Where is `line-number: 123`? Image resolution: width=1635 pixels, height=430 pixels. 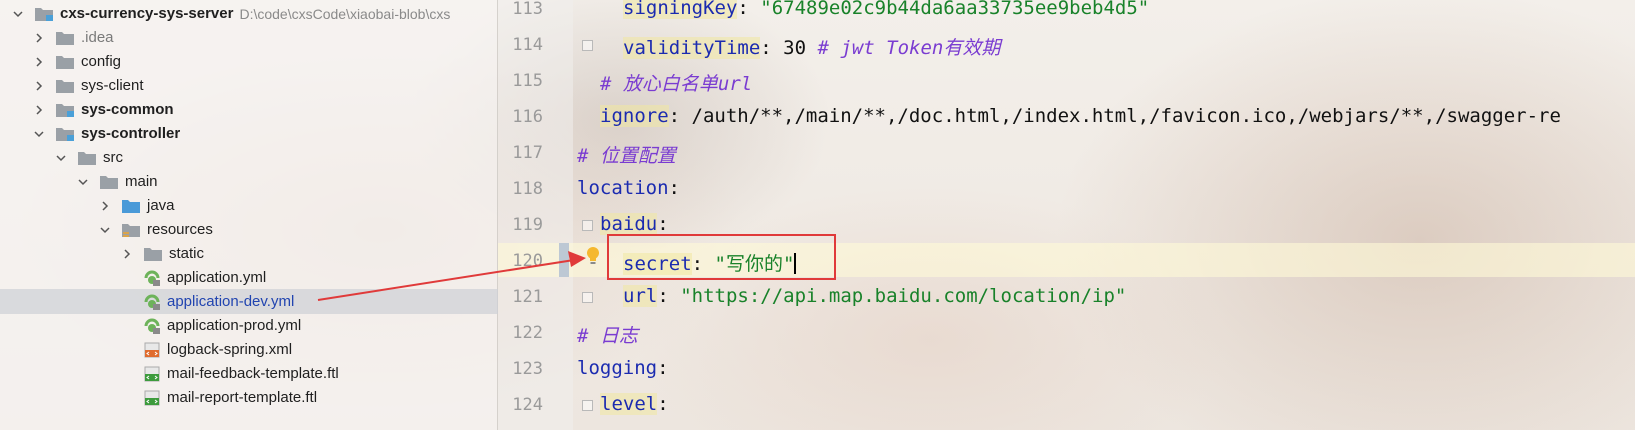
line-number: 123 is located at coordinates (527, 369).